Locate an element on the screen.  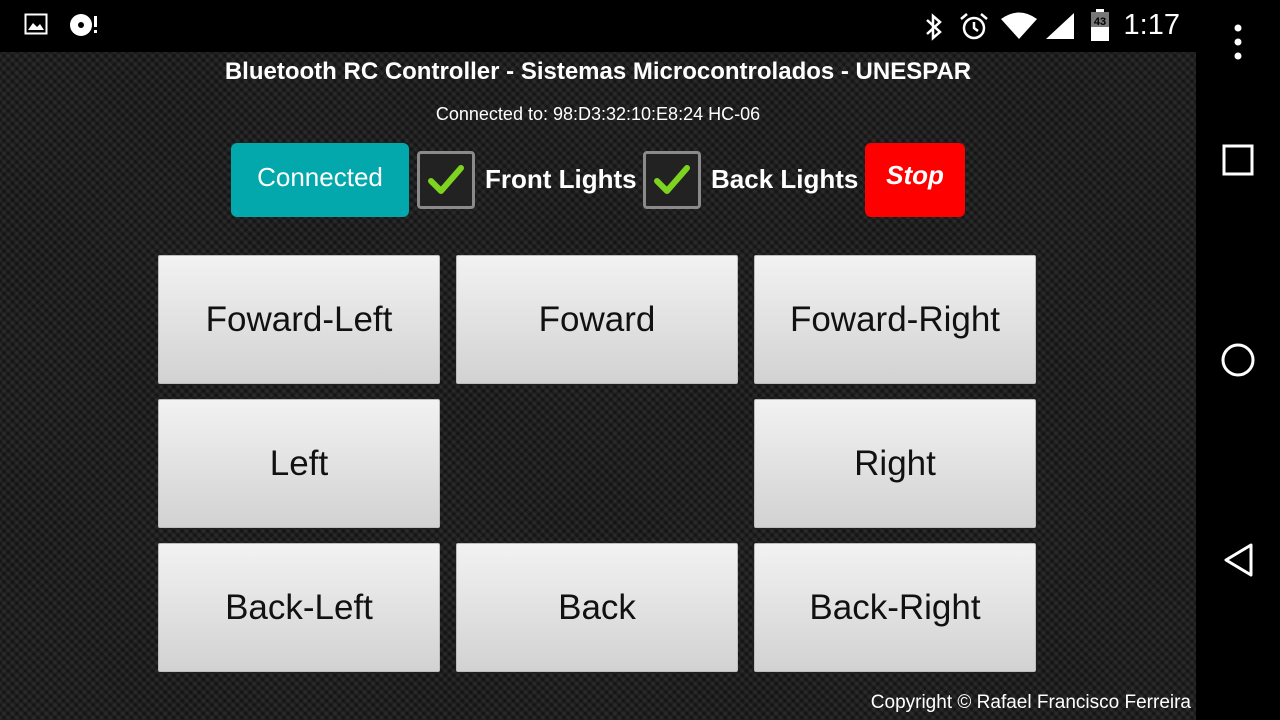
home-icon is located at coordinates (1238, 360).